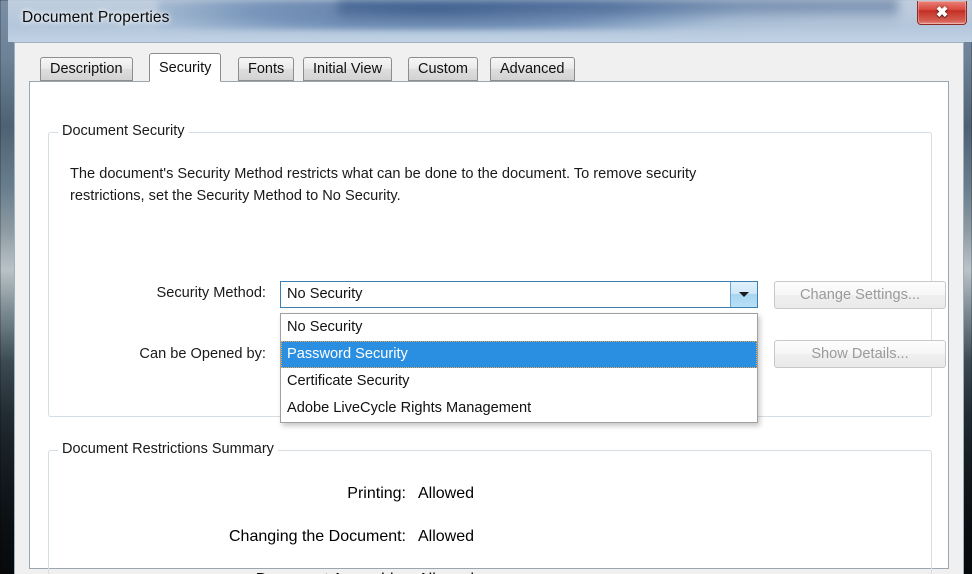 This screenshot has width=972, height=574. I want to click on window-titlebar: Document Properties ✖, so click(490, 21).